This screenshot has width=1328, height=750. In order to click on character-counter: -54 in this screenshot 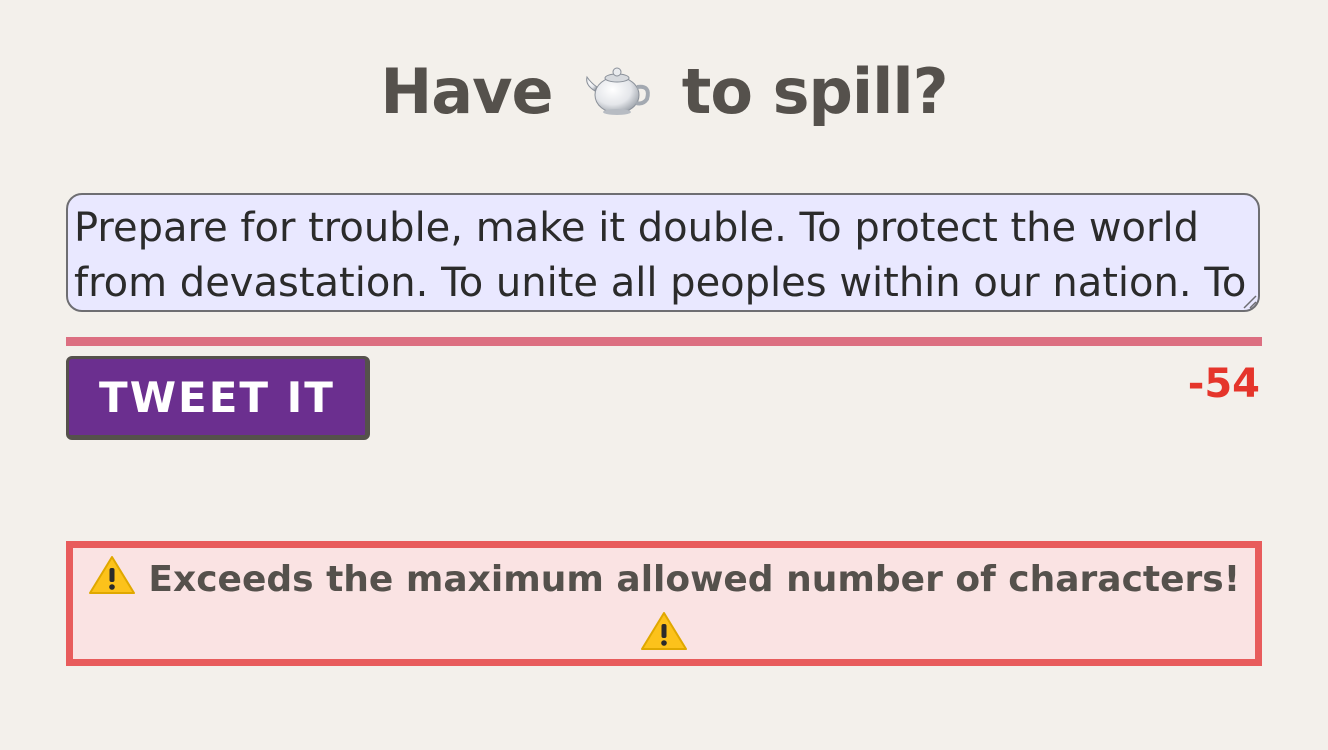, I will do `click(1223, 384)`.